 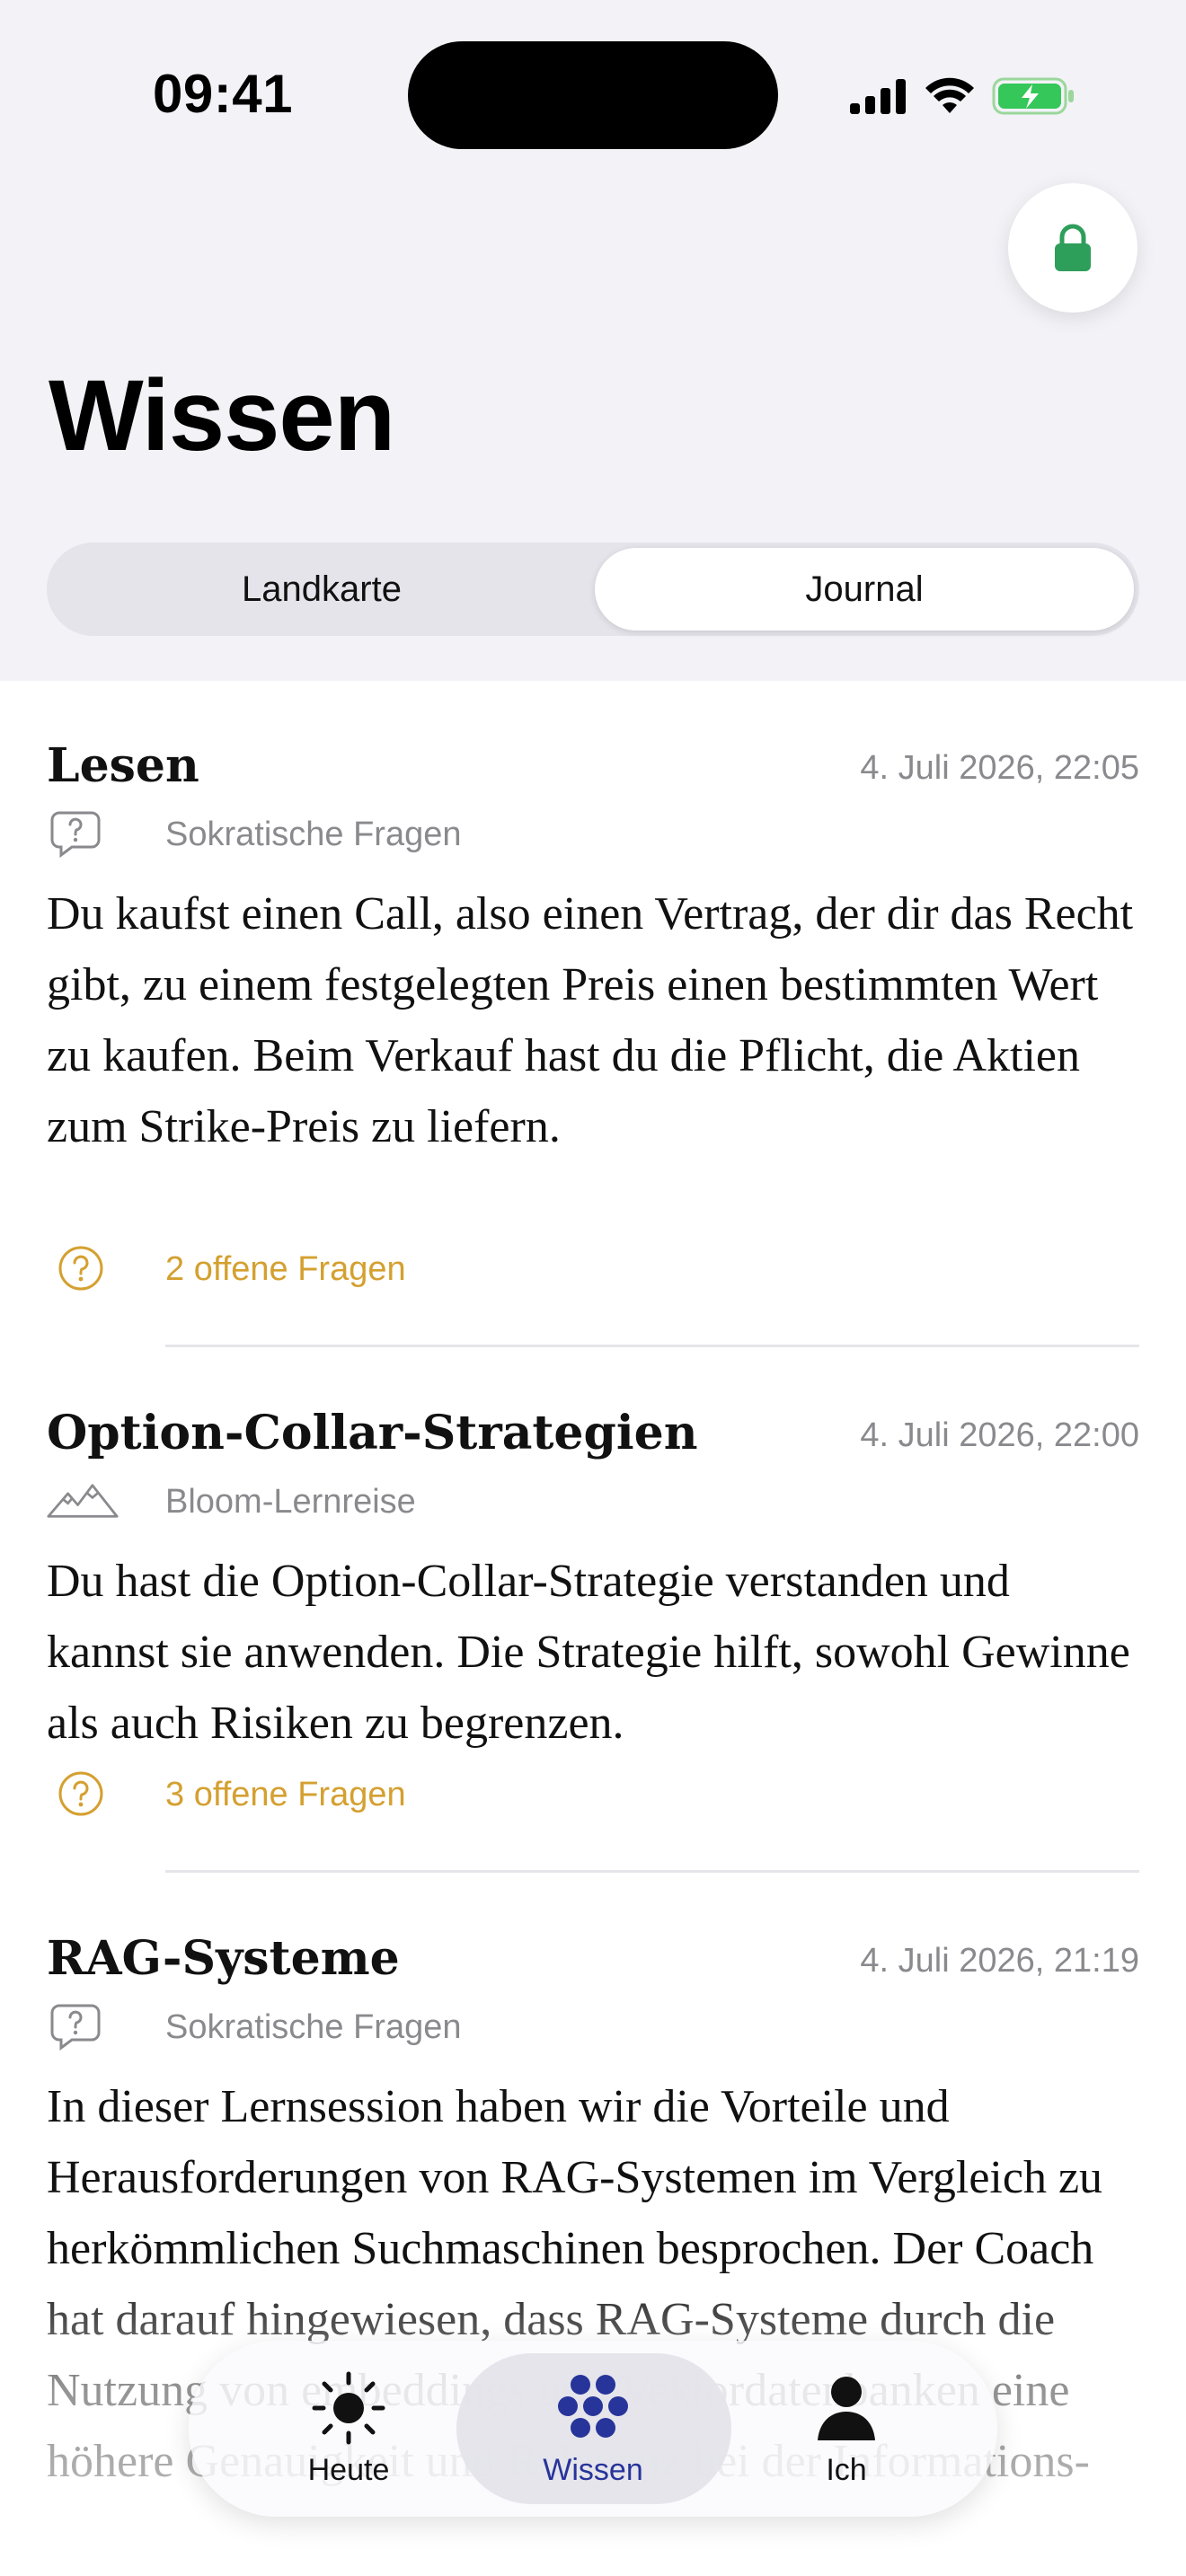 I want to click on tab-label: Ich, so click(x=846, y=2469).